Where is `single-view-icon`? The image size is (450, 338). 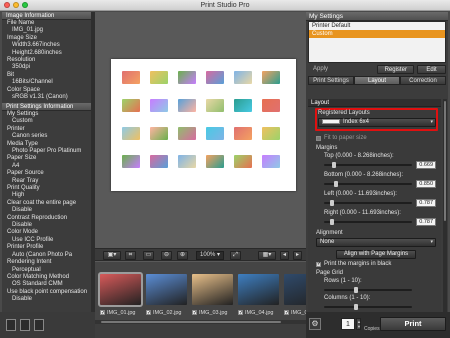
single-view-icon is located at coordinates (11, 325).